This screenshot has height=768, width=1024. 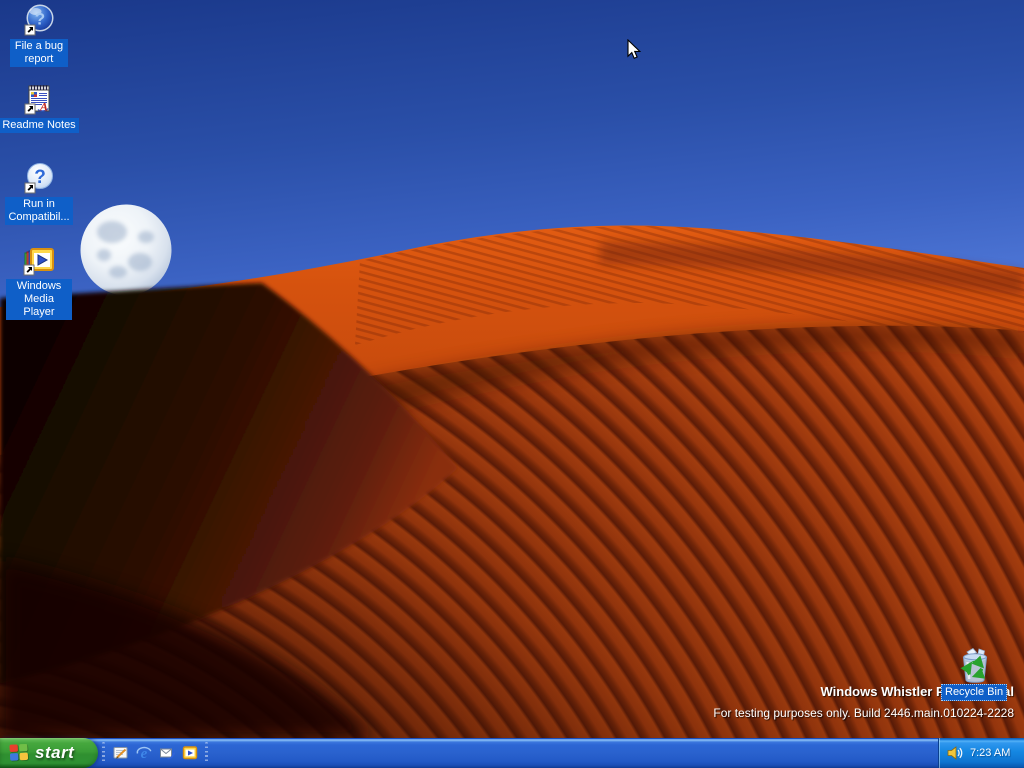 I want to click on desktop-icon-readme-notes: A Readme Notes, so click(x=39, y=107).